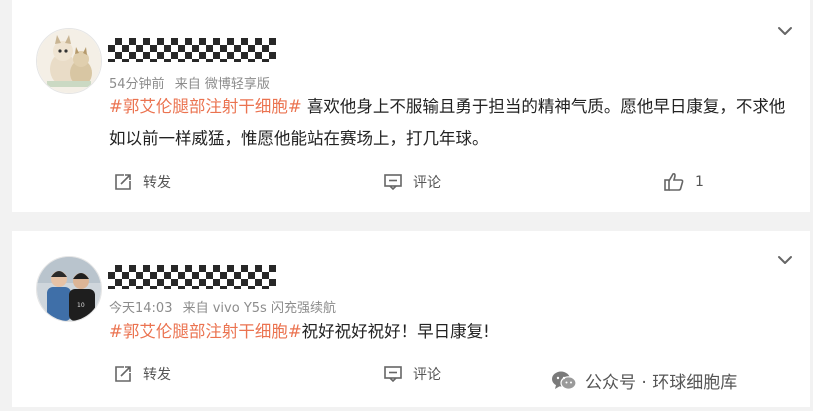  What do you see at coordinates (661, 383) in the screenshot?
I see `watermark-text: 公众号 · 环球细胞库` at bounding box center [661, 383].